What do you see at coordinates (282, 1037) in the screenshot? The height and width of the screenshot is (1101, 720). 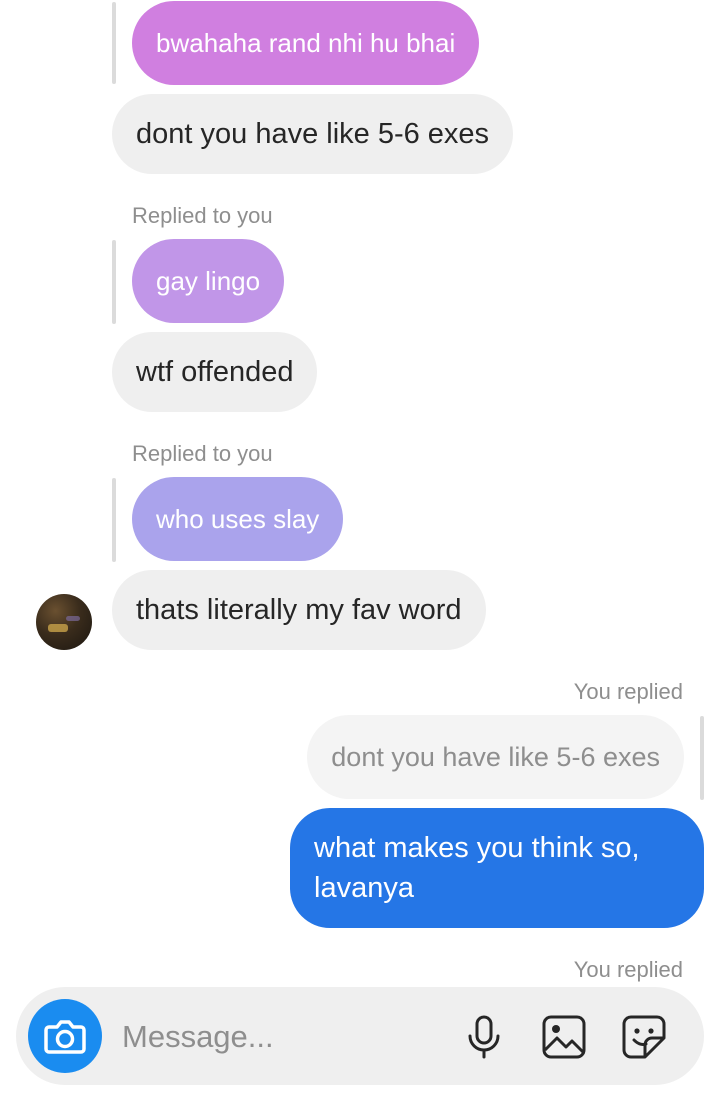 I see `message-input` at bounding box center [282, 1037].